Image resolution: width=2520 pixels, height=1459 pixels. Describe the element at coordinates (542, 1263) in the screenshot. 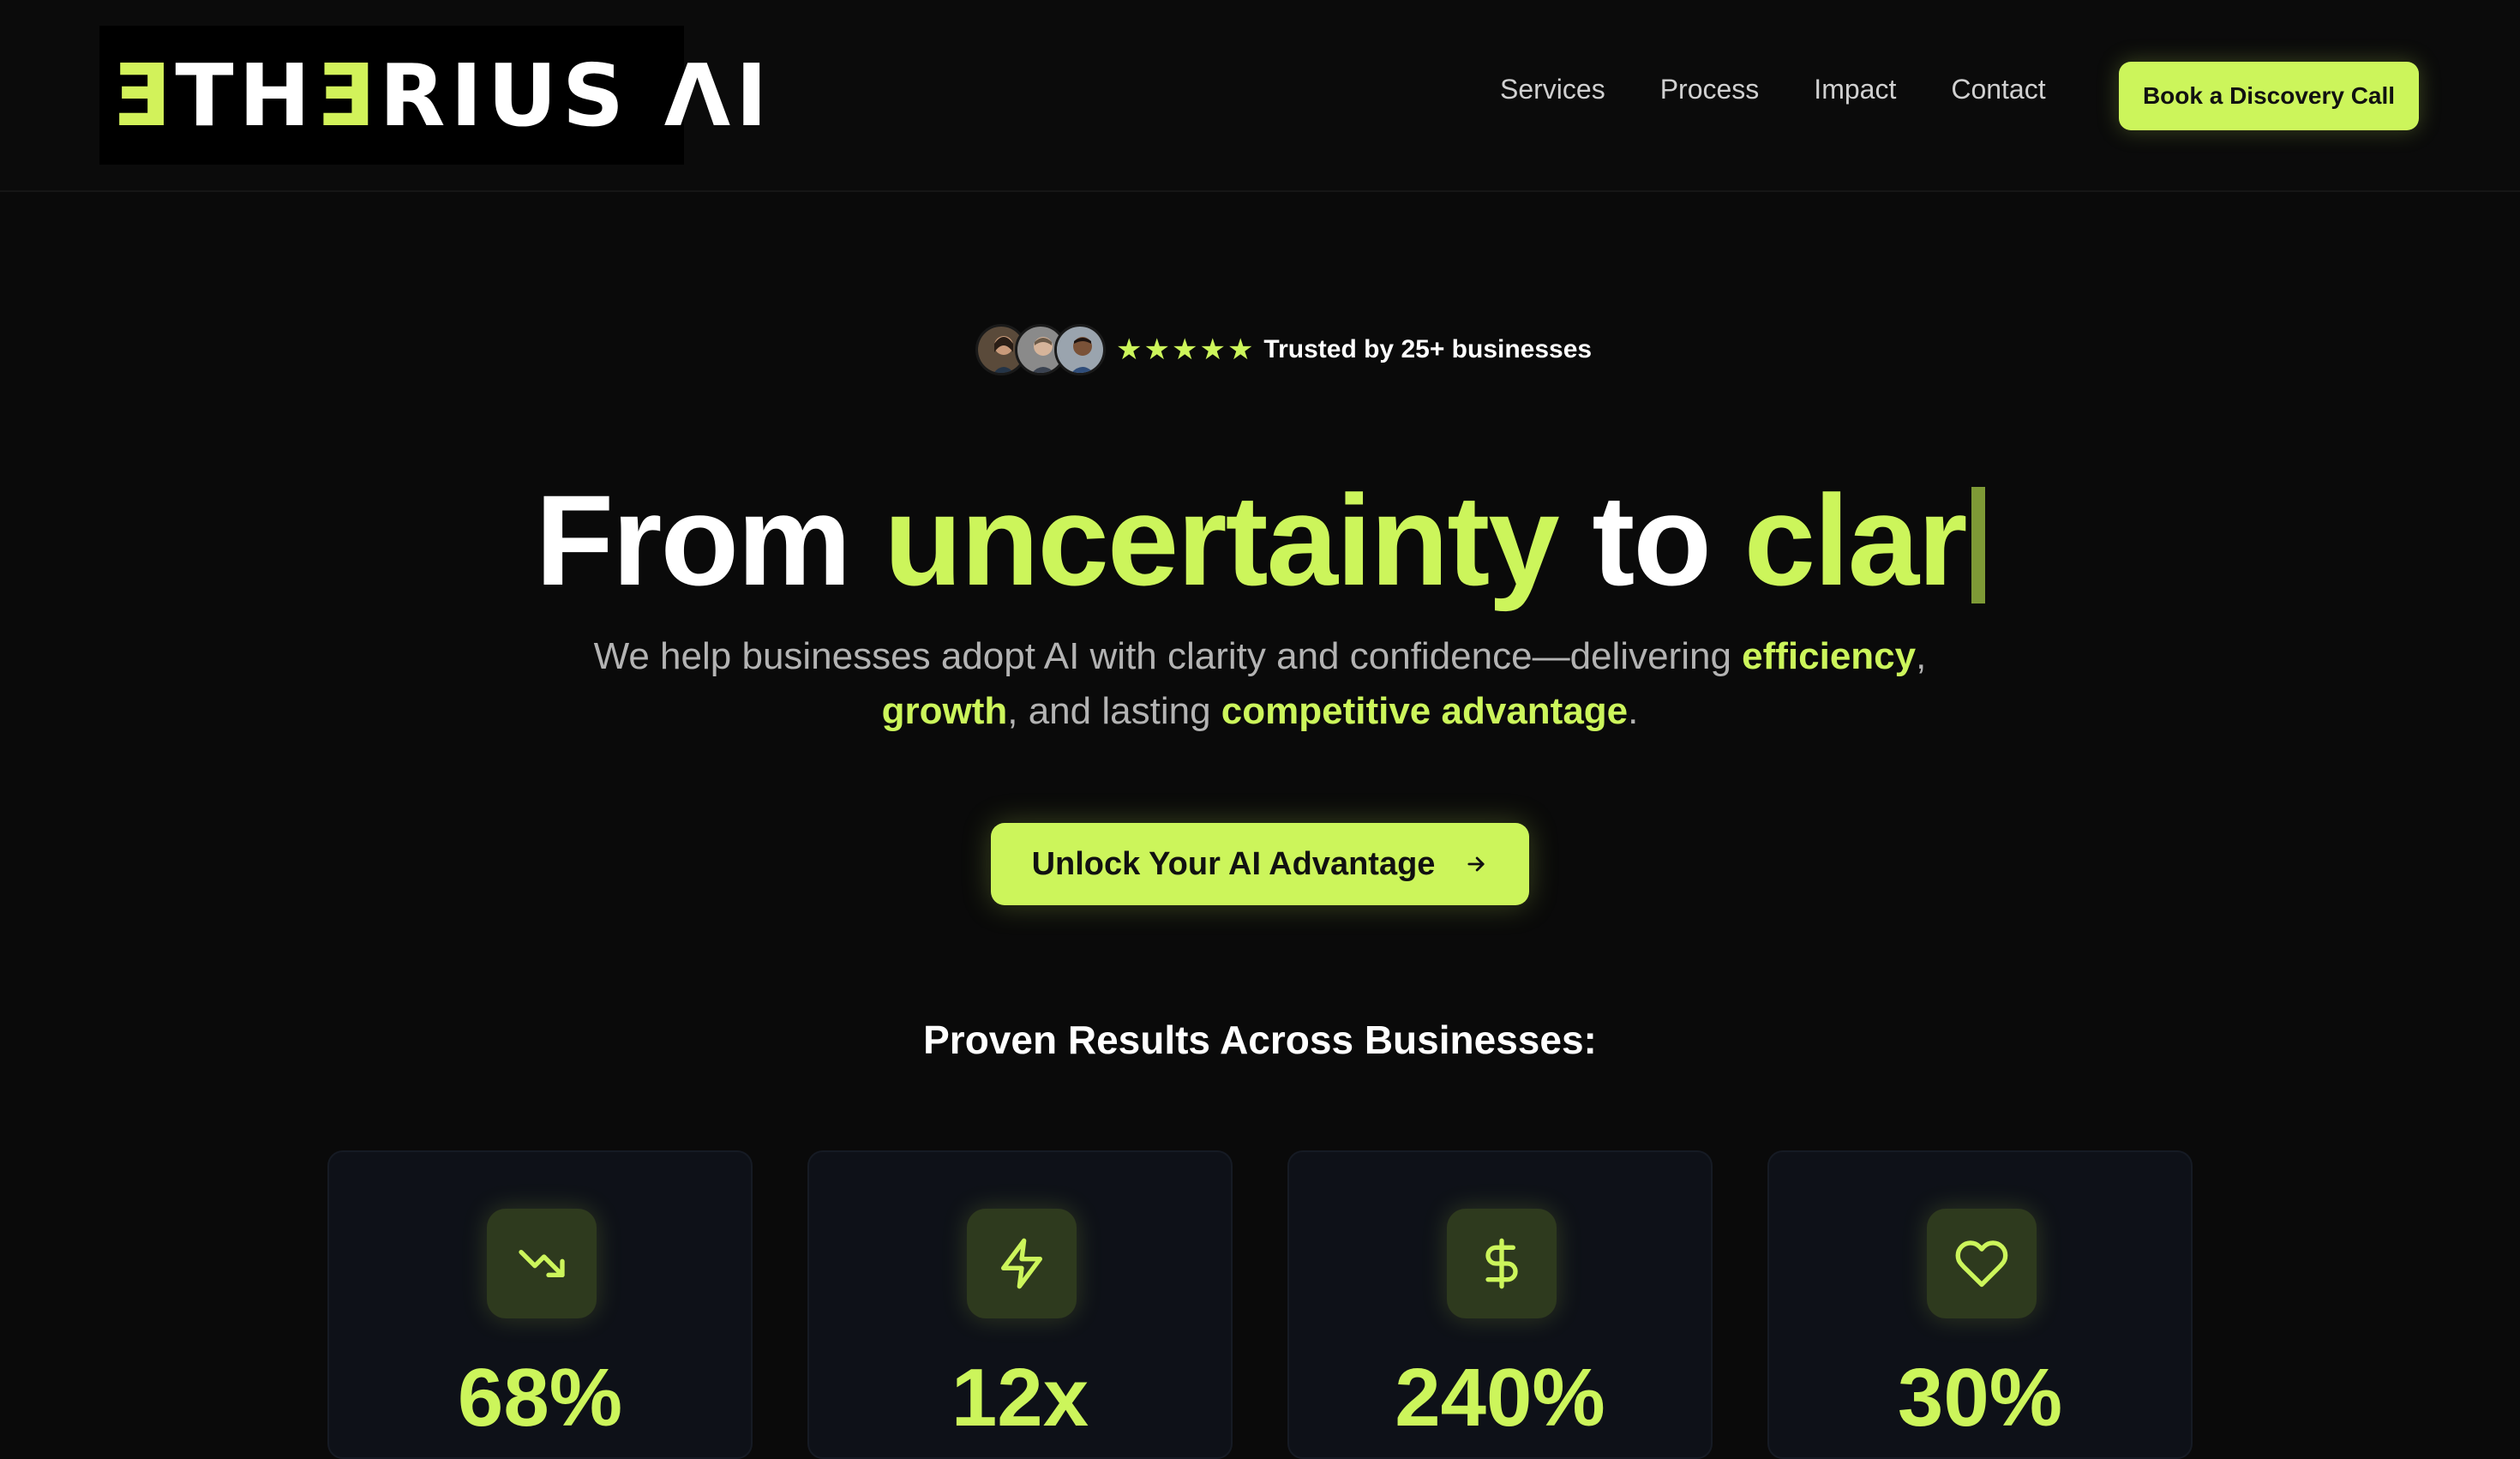

I see `trending-down-icon` at that location.